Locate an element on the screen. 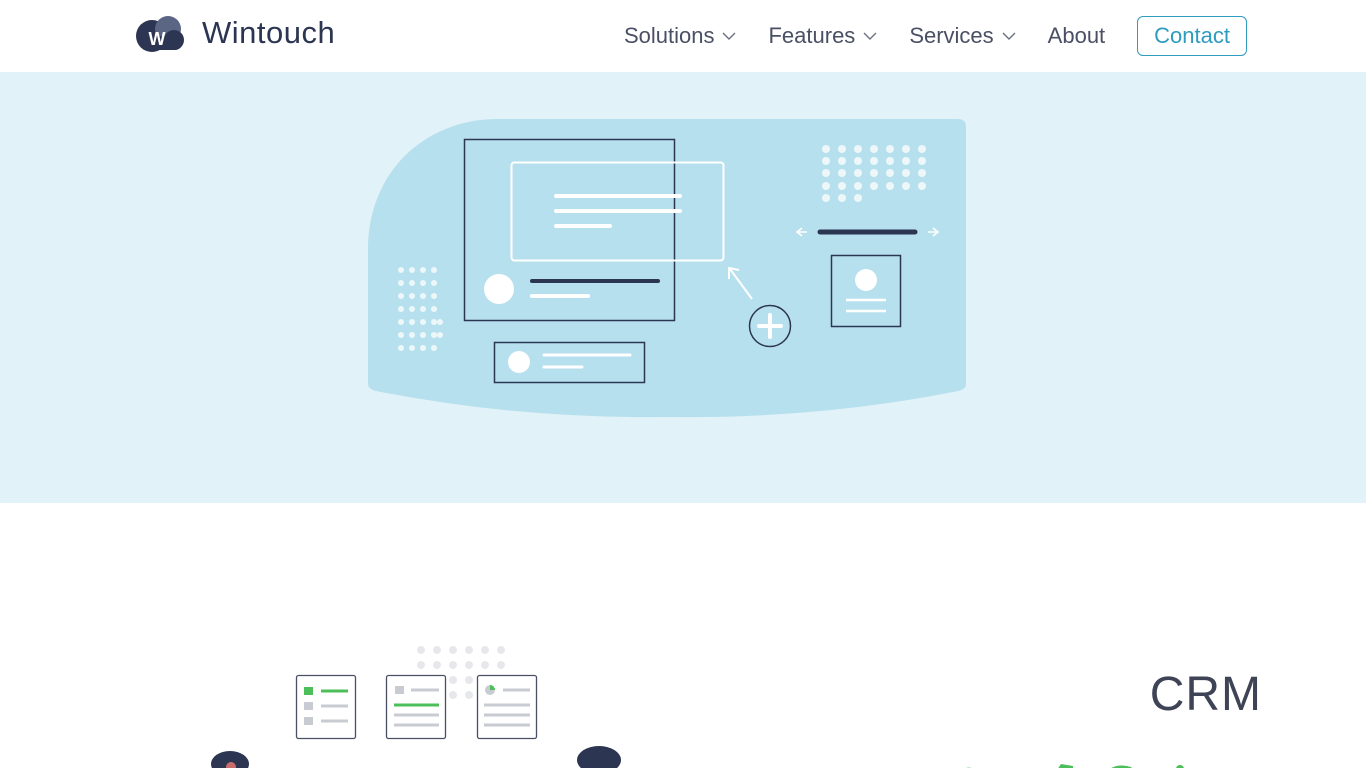  nav-item-solutions: Solutions is located at coordinates (680, 36).